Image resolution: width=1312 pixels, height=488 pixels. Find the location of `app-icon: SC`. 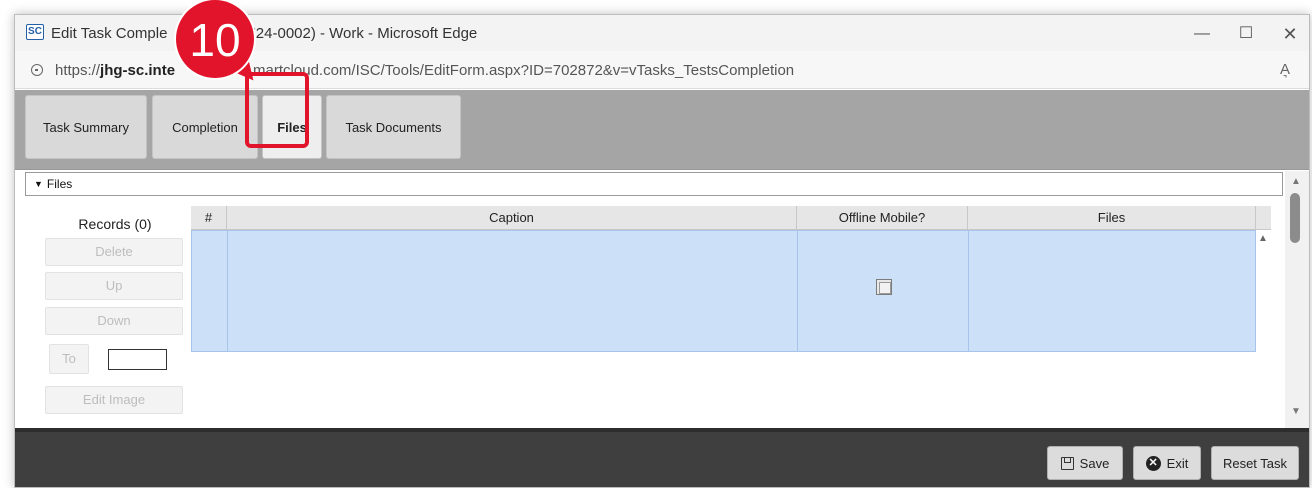

app-icon: SC is located at coordinates (35, 32).